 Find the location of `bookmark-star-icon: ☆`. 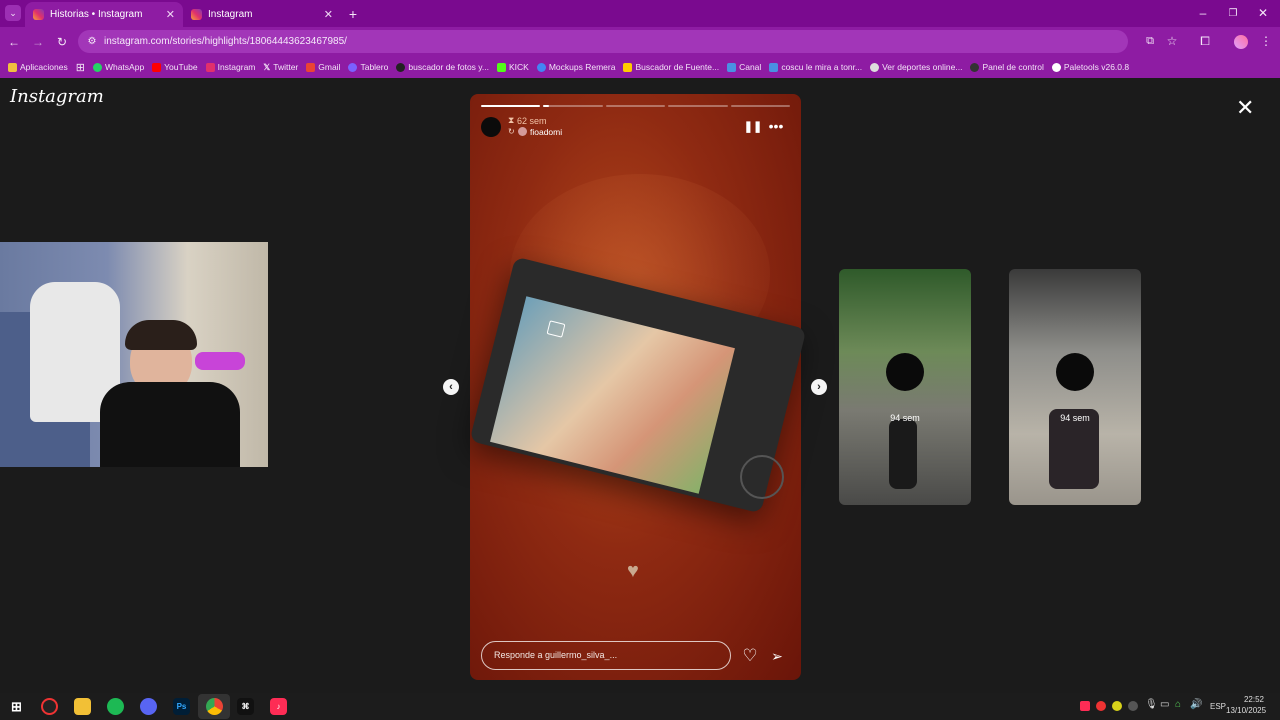

bookmark-star-icon: ☆ is located at coordinates (1172, 41).